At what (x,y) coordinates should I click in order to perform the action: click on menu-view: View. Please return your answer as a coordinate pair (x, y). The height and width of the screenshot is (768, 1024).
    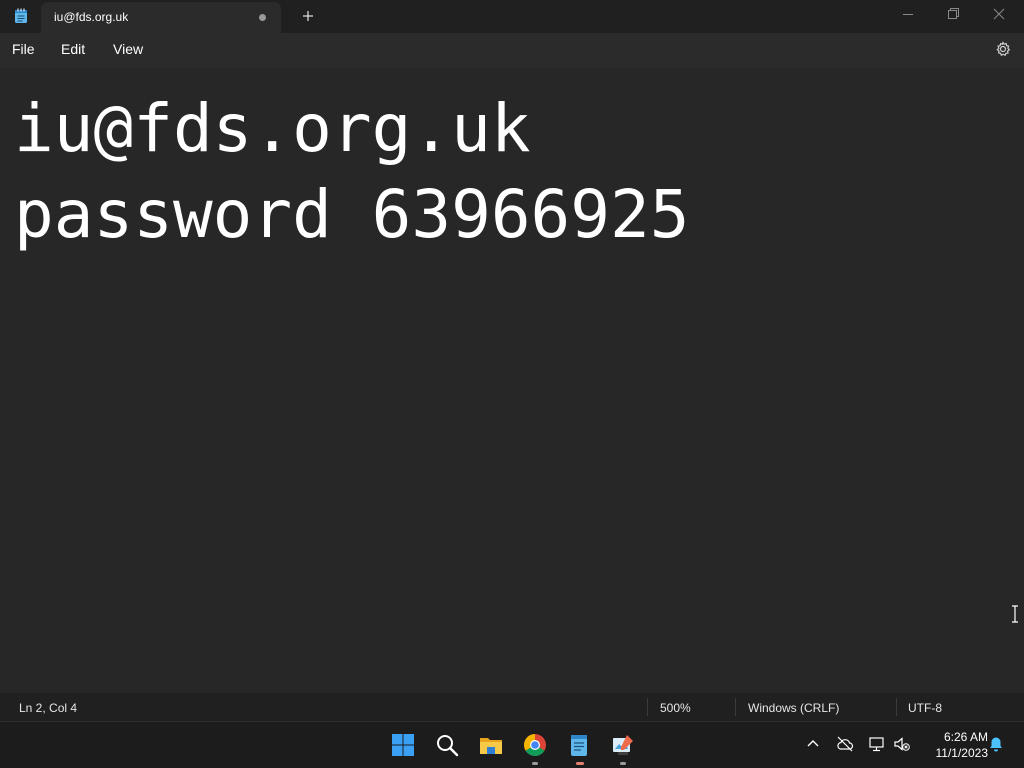
    Looking at the image, I should click on (128, 49).